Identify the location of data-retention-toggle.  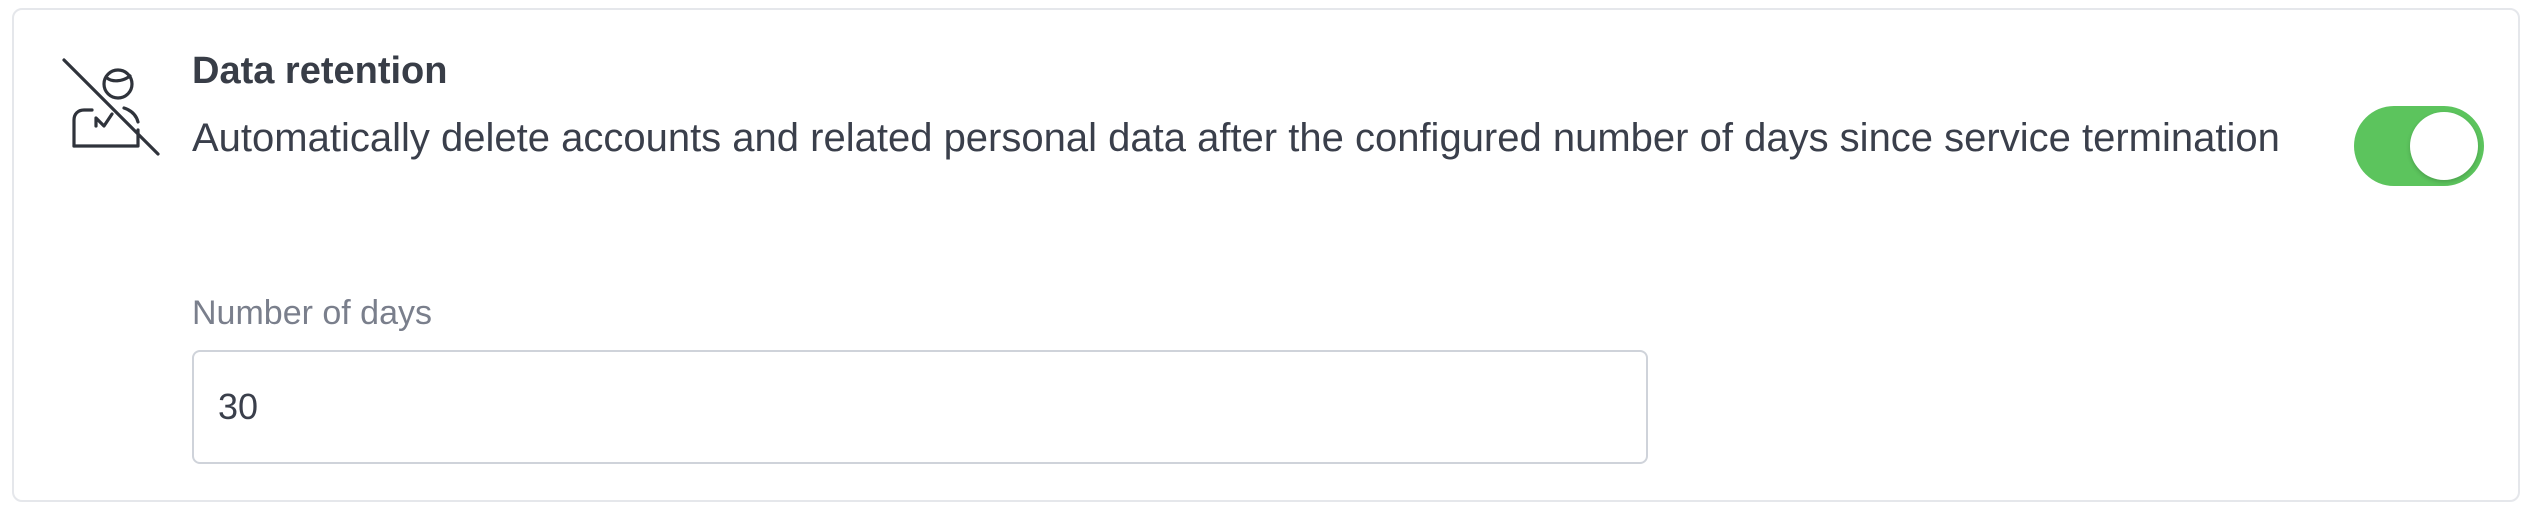
(2419, 146).